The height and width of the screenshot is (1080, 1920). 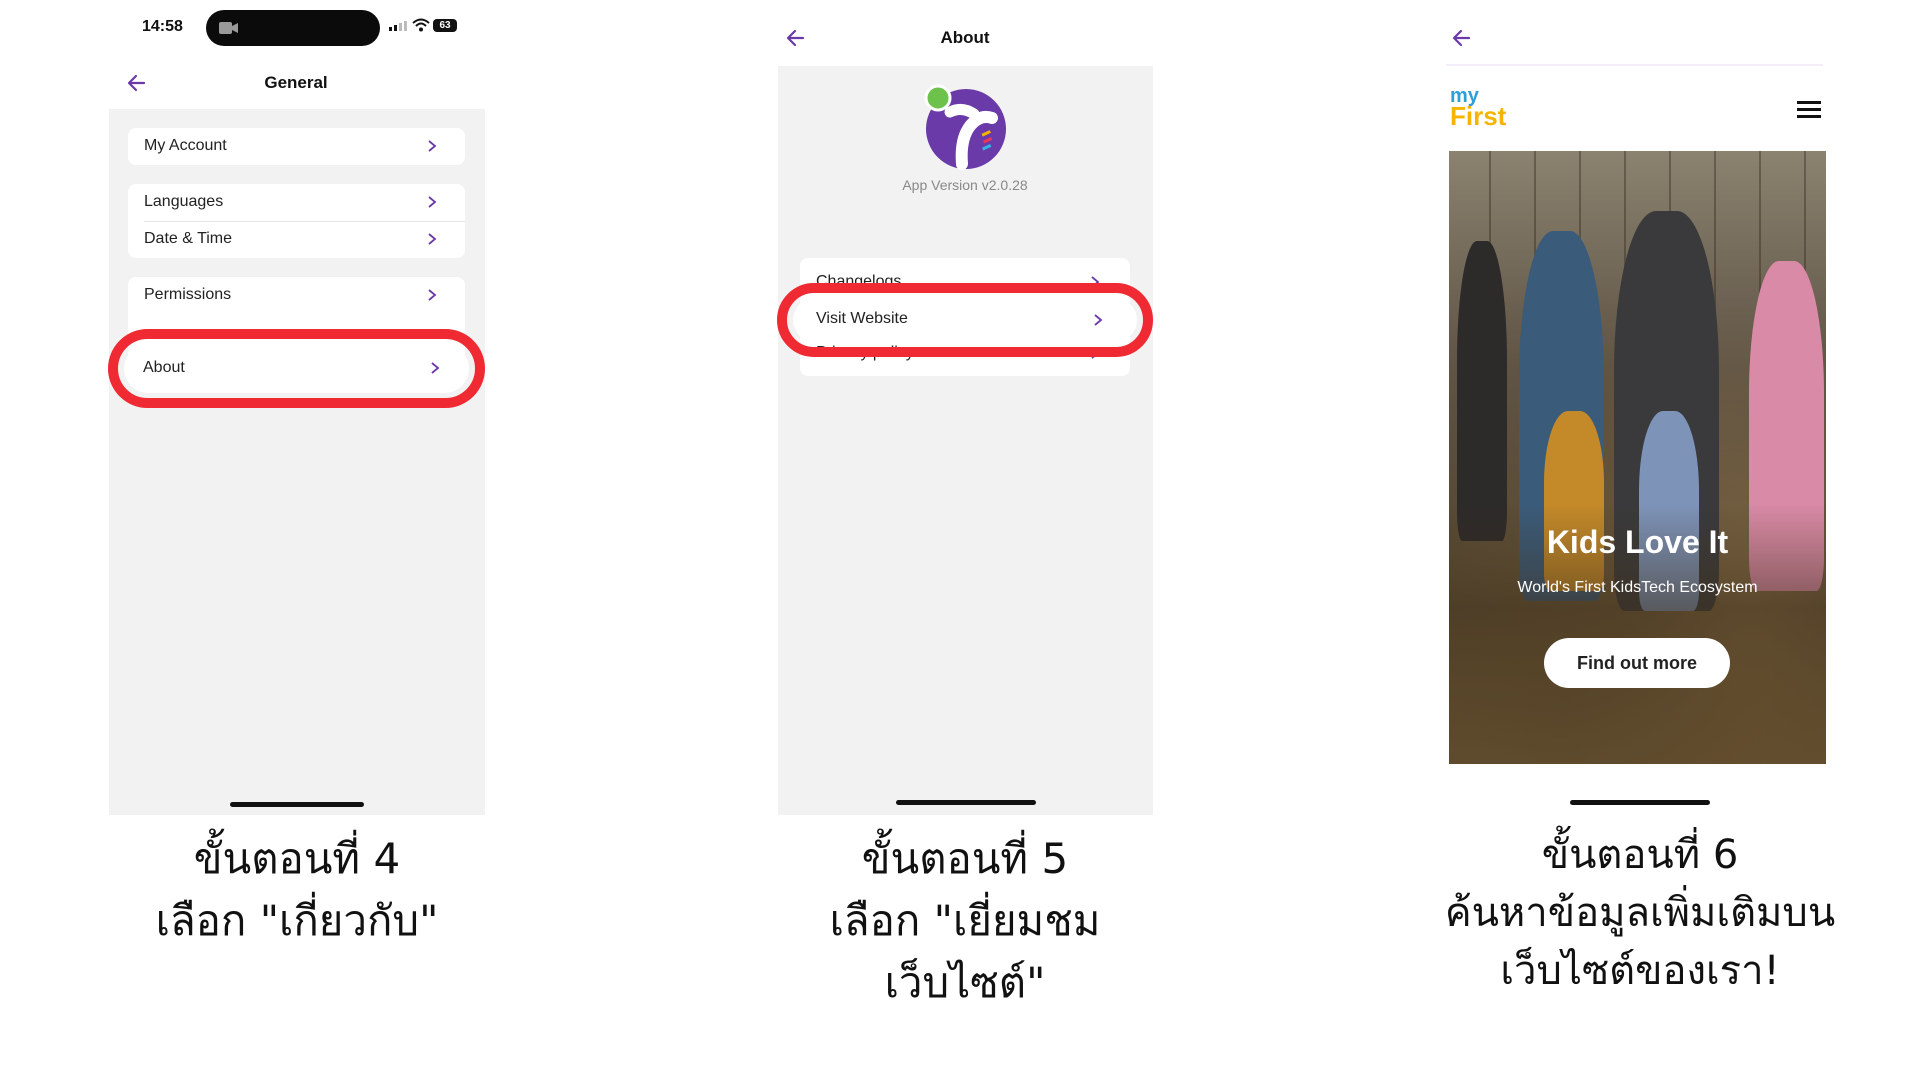 What do you see at coordinates (965, 951) in the screenshot?
I see `caption-instruction: เลือก "เยี่ยมชมเว็บไซต์"` at bounding box center [965, 951].